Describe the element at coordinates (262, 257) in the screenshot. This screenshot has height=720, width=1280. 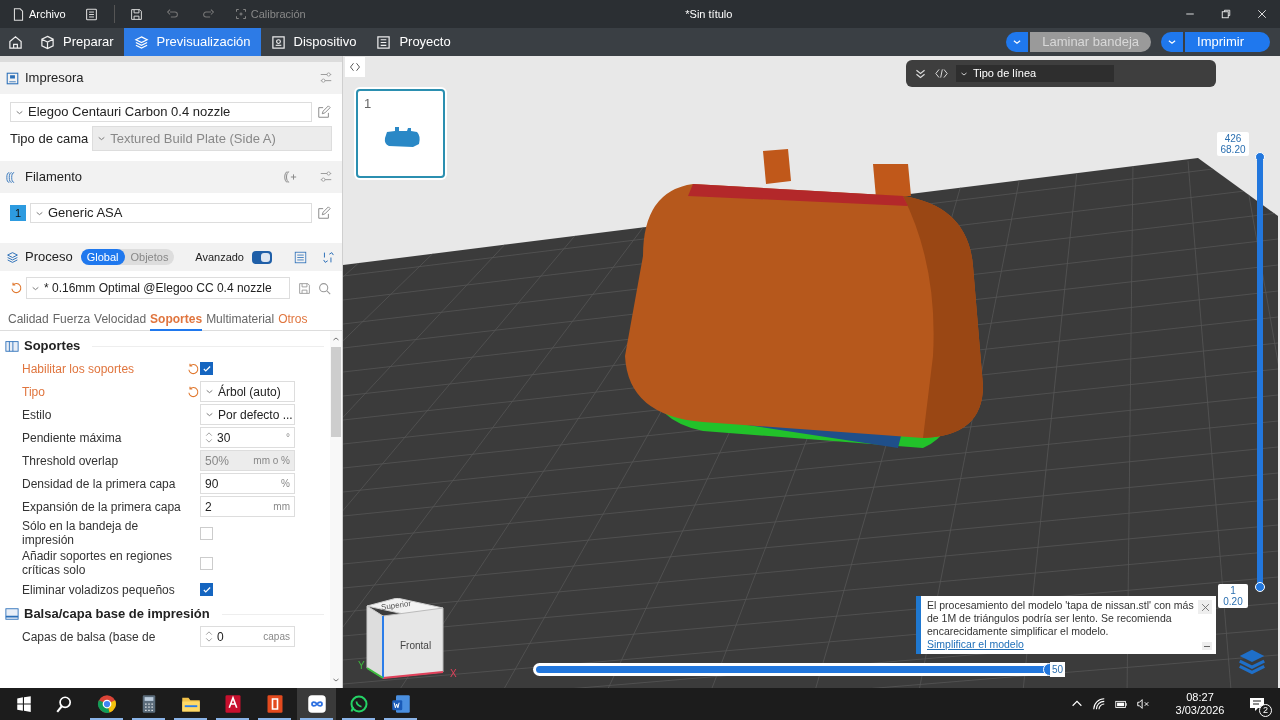
I see `toggle-switch` at that location.